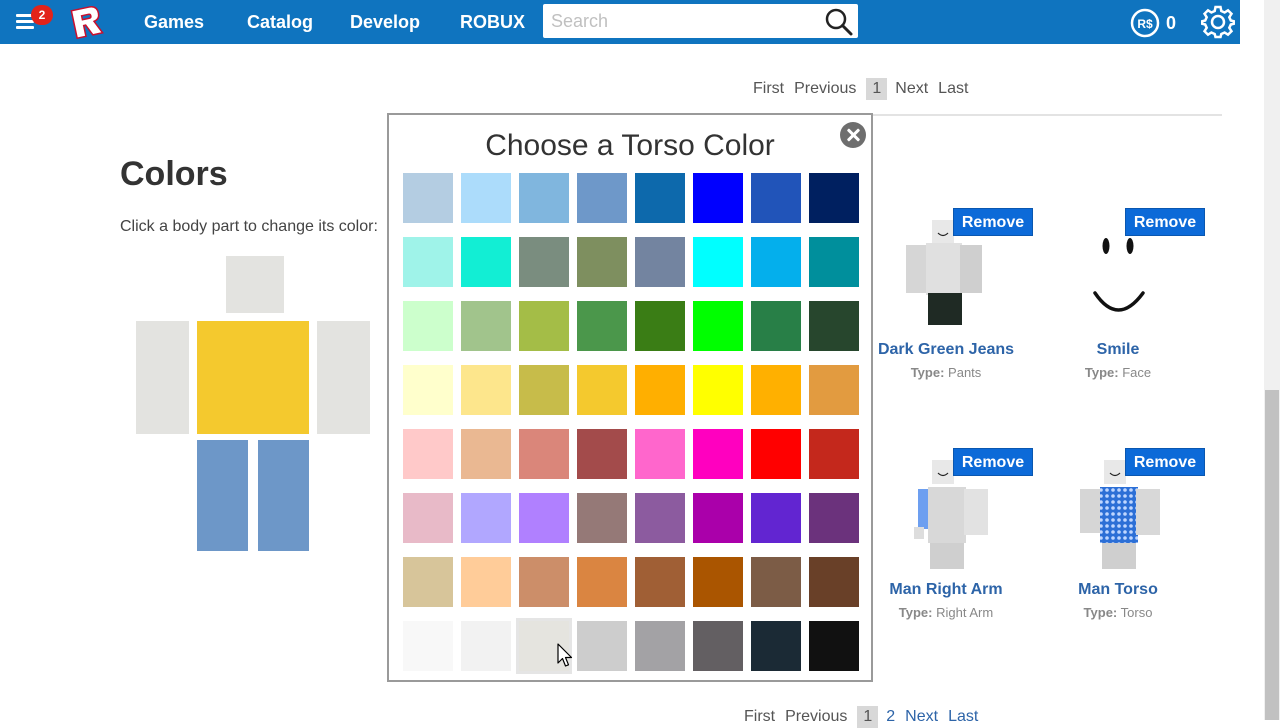  Describe the element at coordinates (1272, 555) in the screenshot. I see `page-scrollbar-thumb` at that location.